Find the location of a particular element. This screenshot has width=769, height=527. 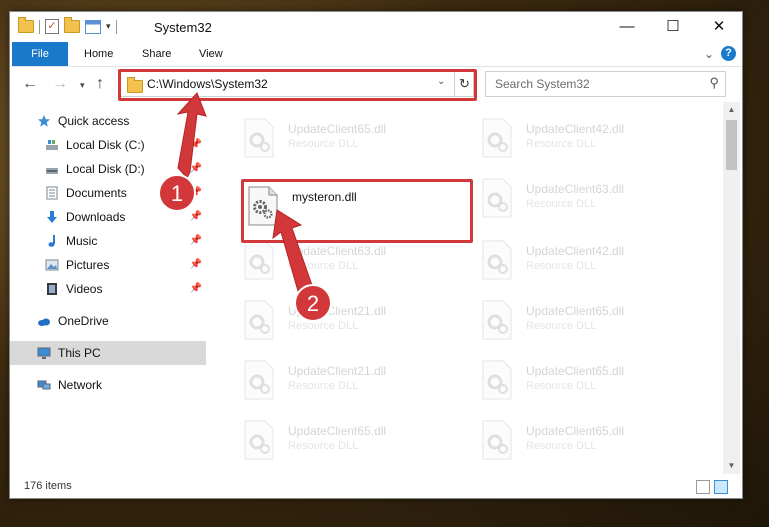

sidebar-item-label: Local Disk (D:) is located at coordinates (105, 169).